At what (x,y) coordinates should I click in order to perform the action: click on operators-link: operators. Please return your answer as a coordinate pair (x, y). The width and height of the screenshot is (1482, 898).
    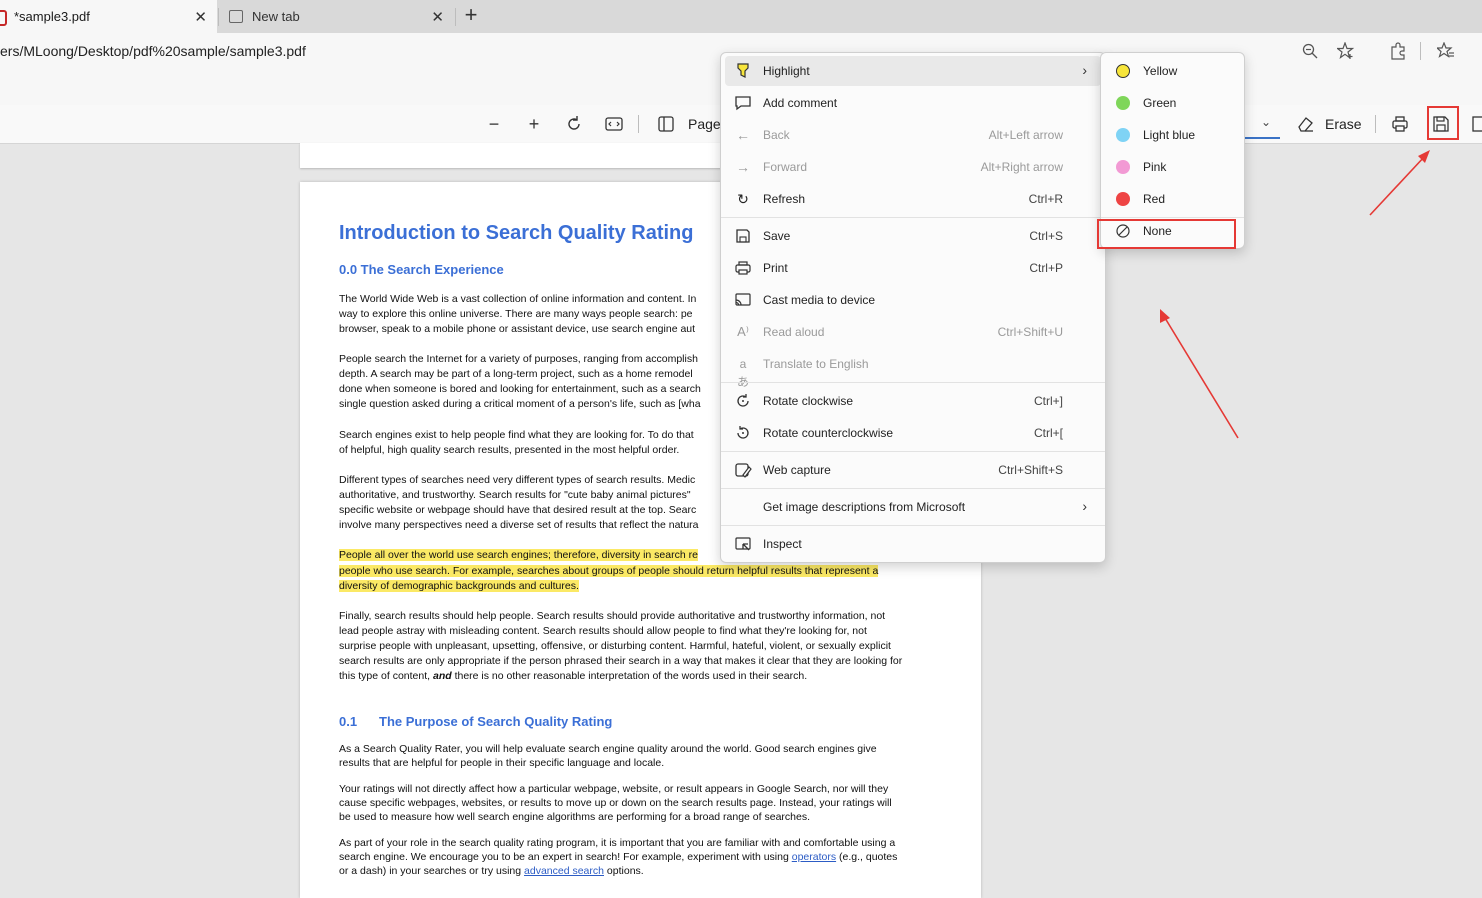
    Looking at the image, I should click on (814, 857).